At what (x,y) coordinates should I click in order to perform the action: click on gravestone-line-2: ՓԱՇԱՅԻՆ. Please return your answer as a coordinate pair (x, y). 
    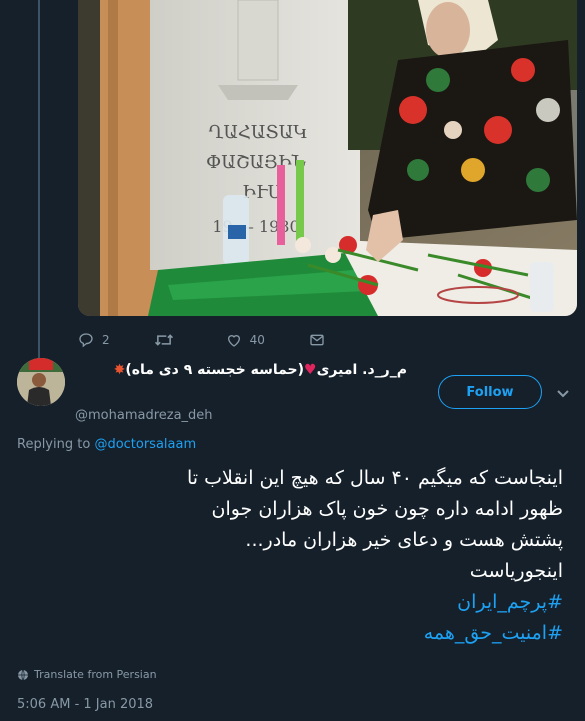
    Looking at the image, I should click on (256, 162).